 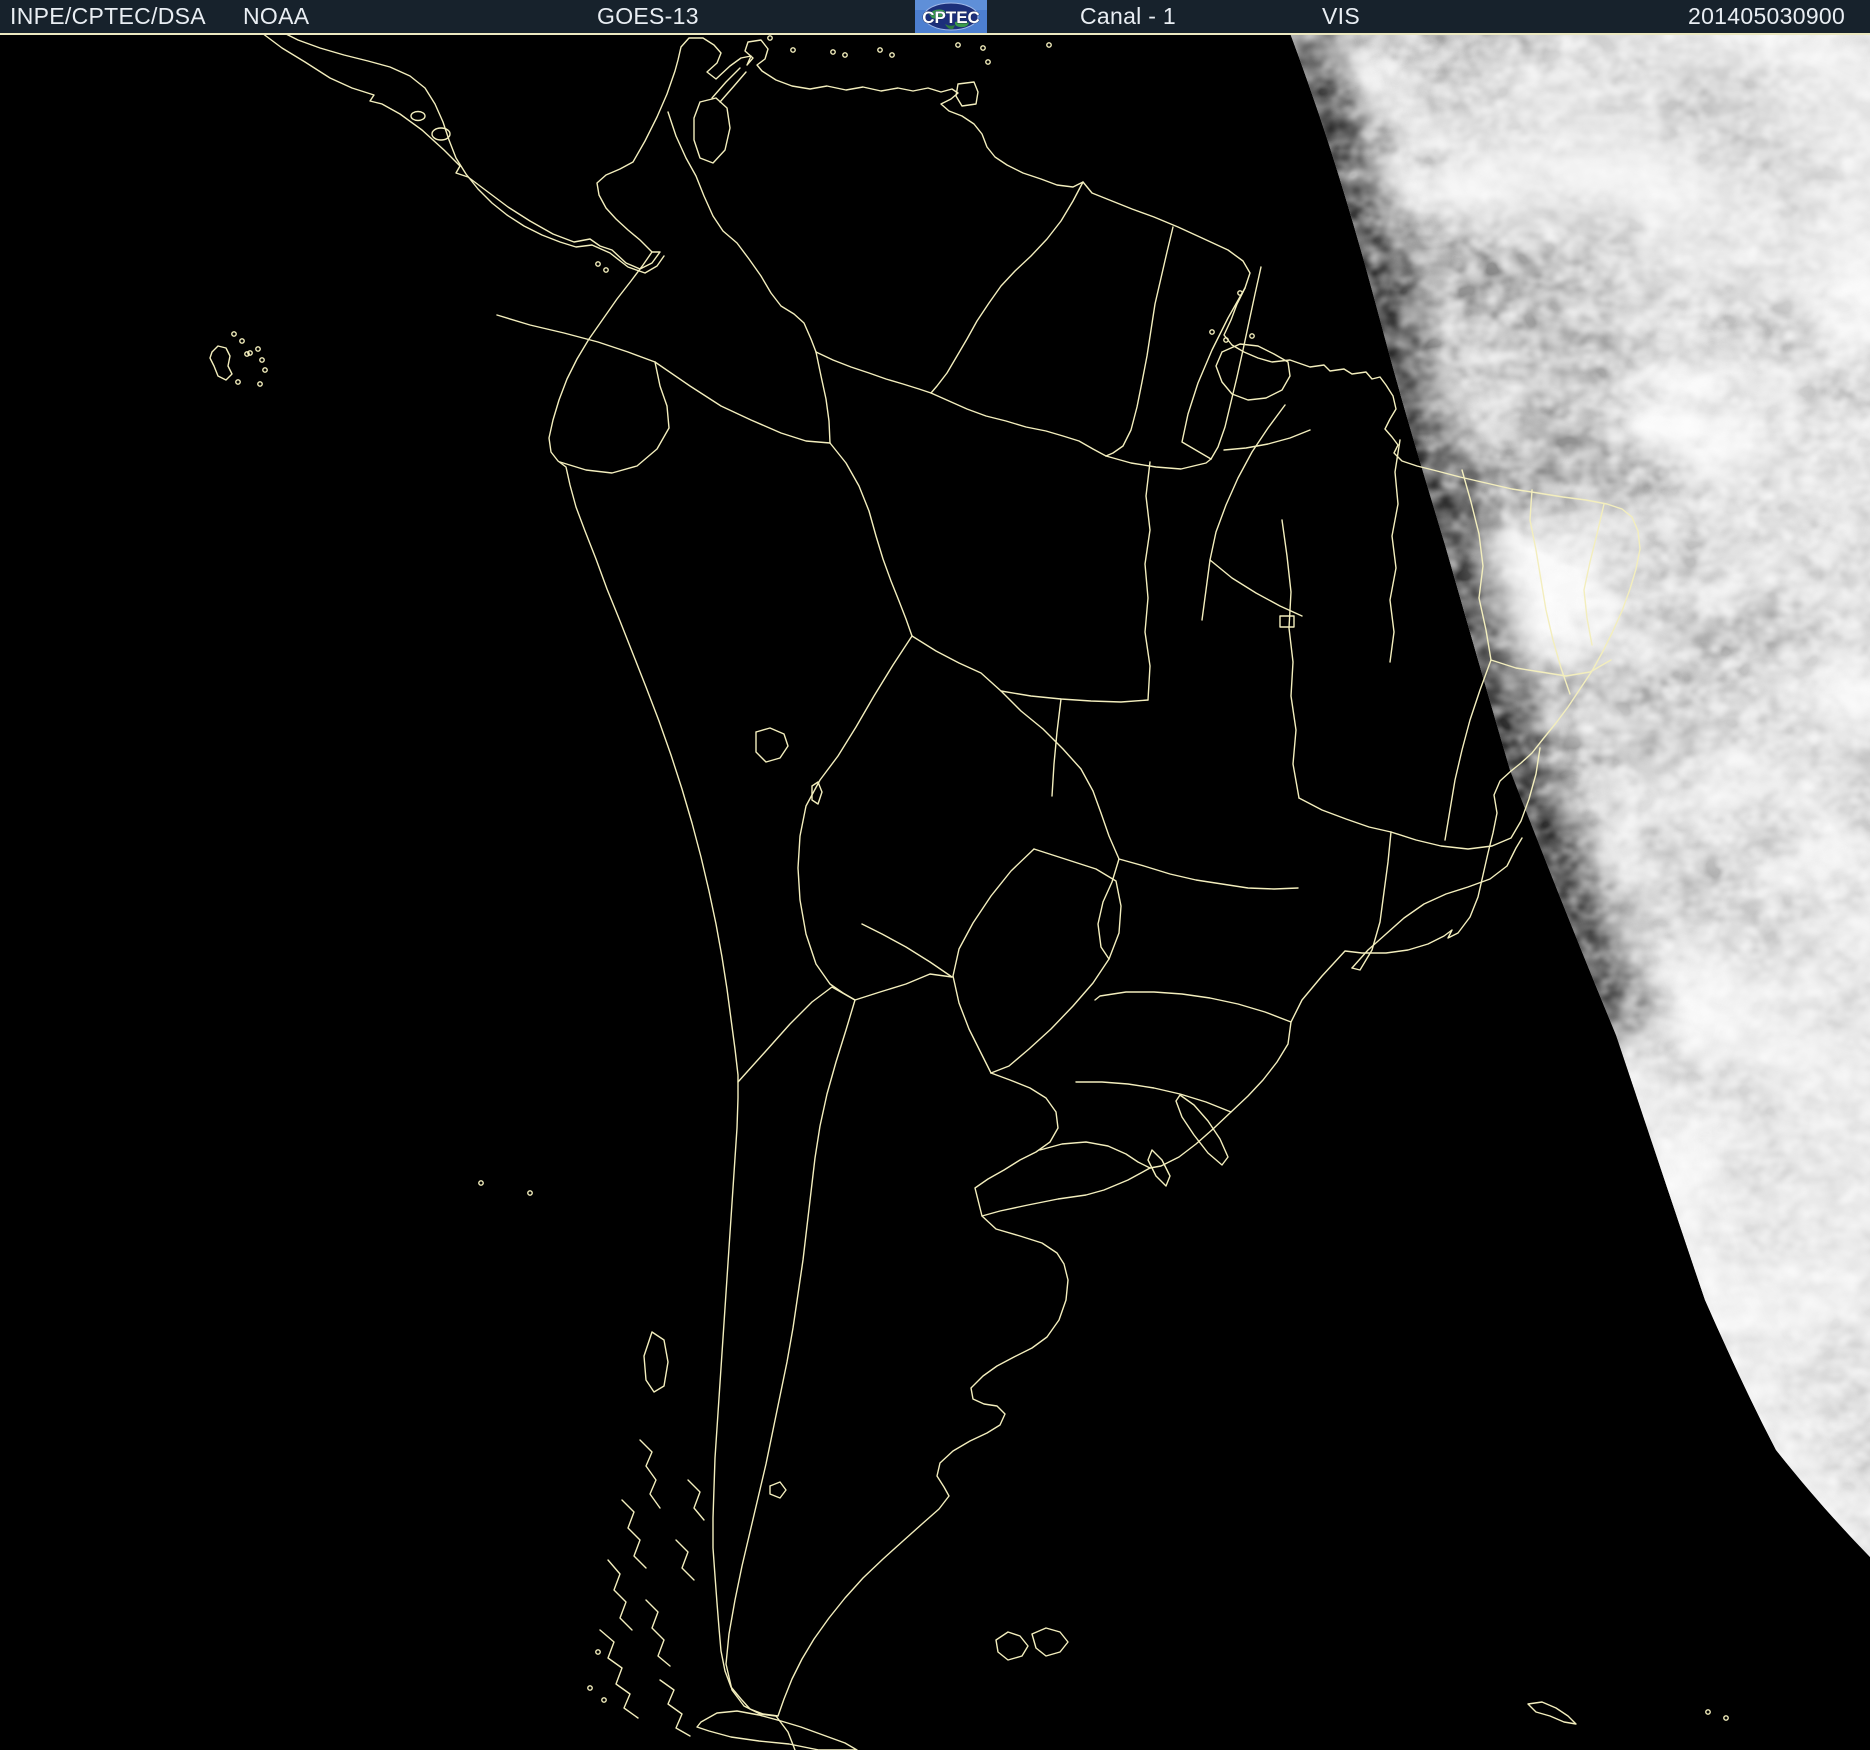 I want to click on agency-label: NOAA, so click(x=276, y=16).